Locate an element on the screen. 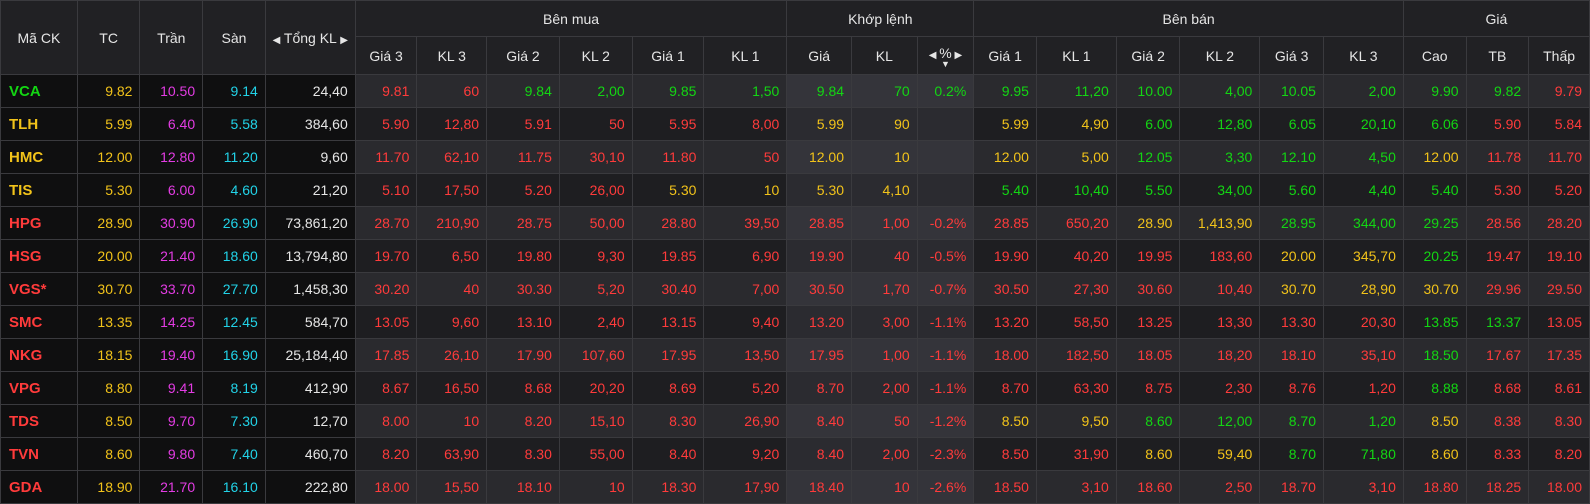 The image size is (1590, 504). match-cell: 18.40 is located at coordinates (819, 487).